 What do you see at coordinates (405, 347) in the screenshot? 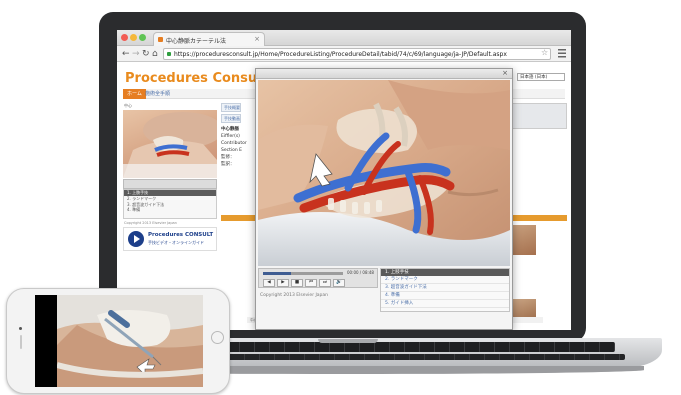
I see `laptop-keyboard` at bounding box center [405, 347].